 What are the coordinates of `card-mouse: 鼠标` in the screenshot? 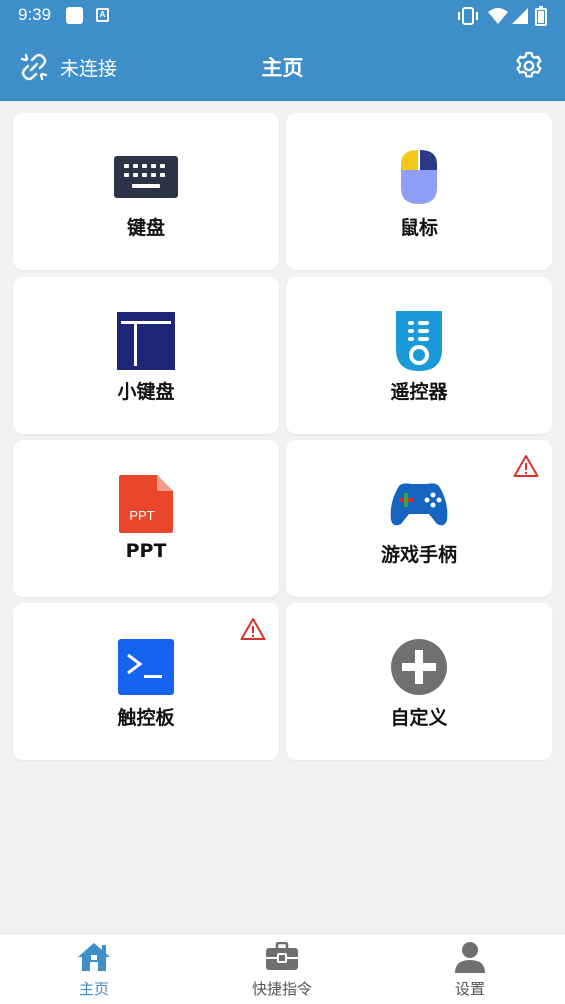 It's located at (419, 191).